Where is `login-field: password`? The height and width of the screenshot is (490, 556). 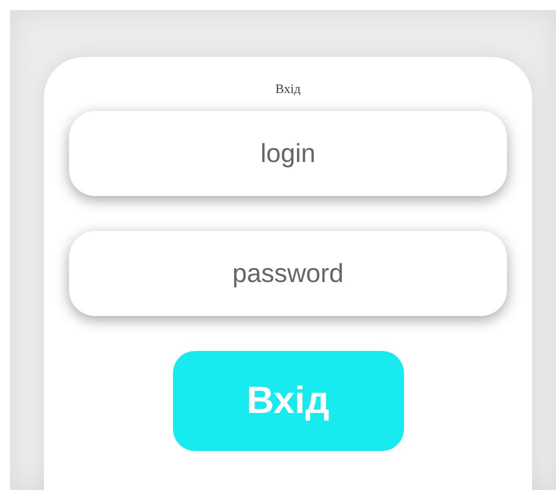 login-field: password is located at coordinates (288, 273).